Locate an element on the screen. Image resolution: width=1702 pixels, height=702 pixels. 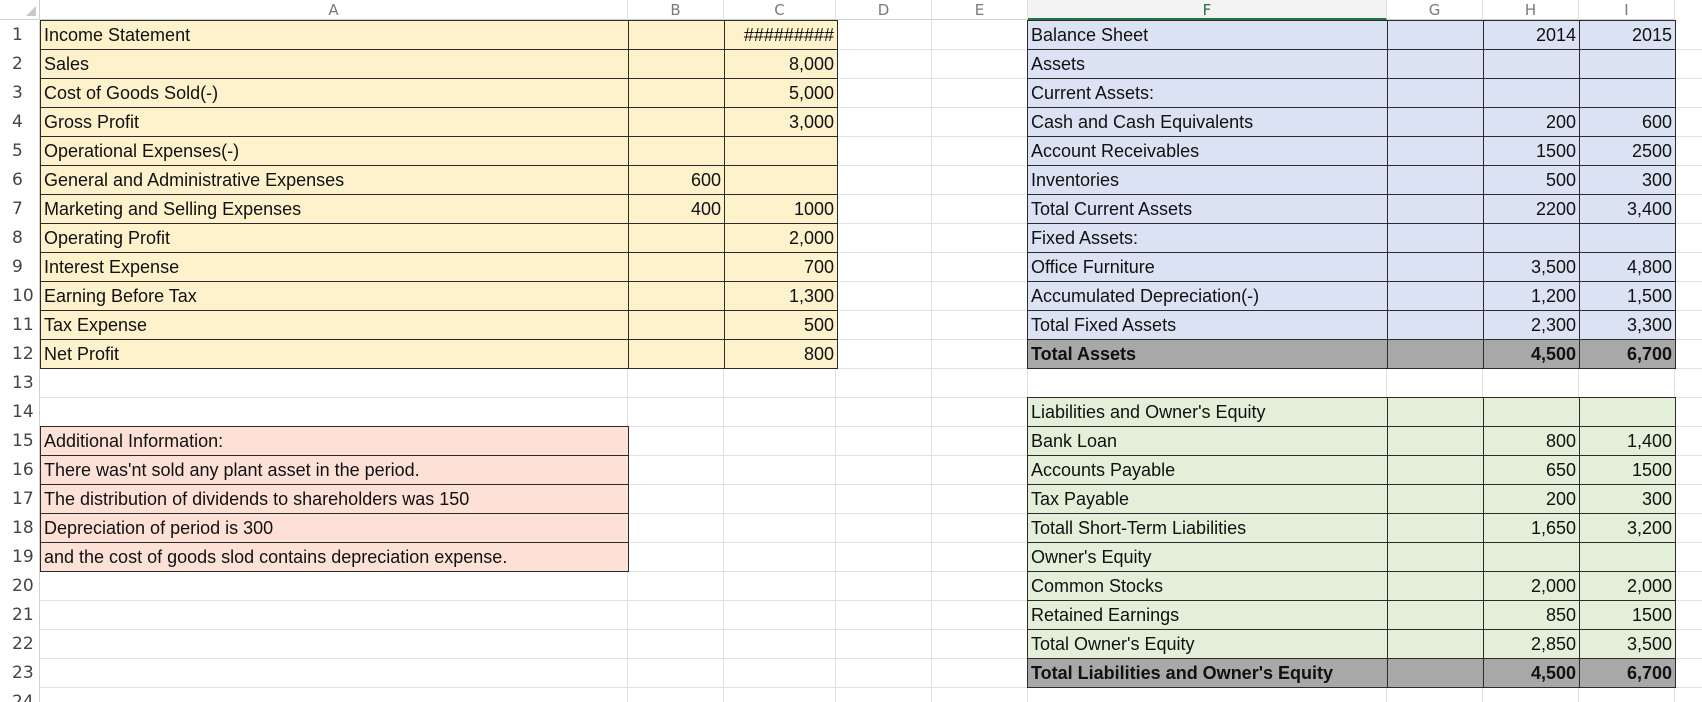
liabilities-equity-cell: Total Owner's Equity is located at coordinates (1207, 644).